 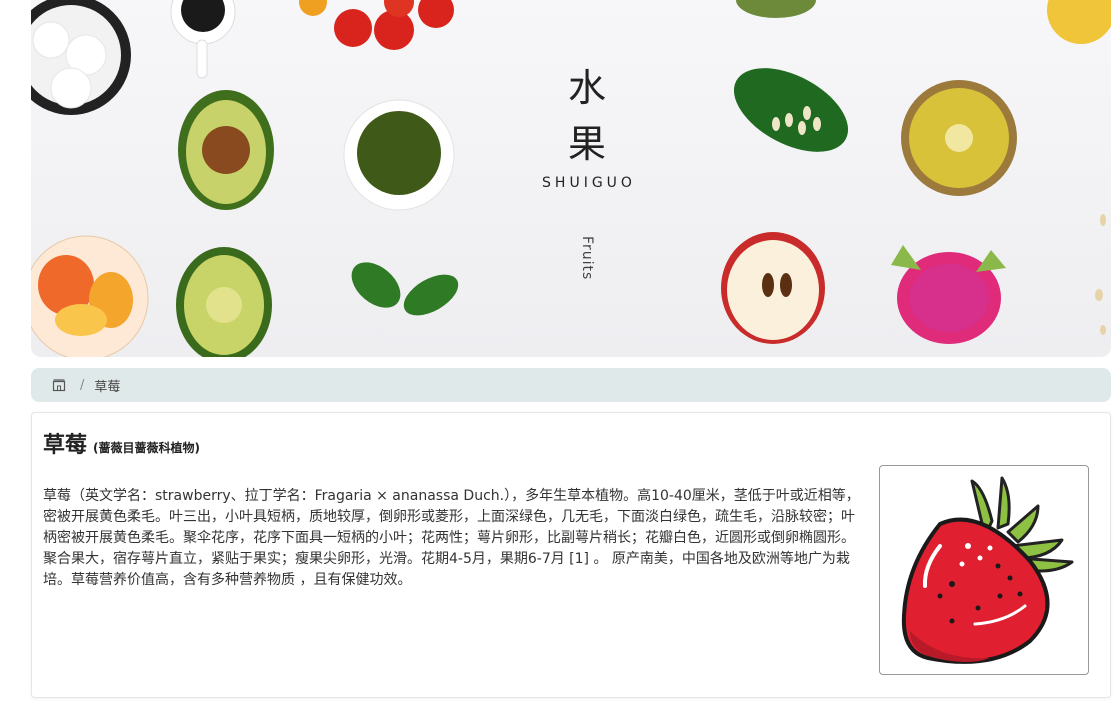 What do you see at coordinates (587, 258) in the screenshot?
I see `banner-english: Fruits` at bounding box center [587, 258].